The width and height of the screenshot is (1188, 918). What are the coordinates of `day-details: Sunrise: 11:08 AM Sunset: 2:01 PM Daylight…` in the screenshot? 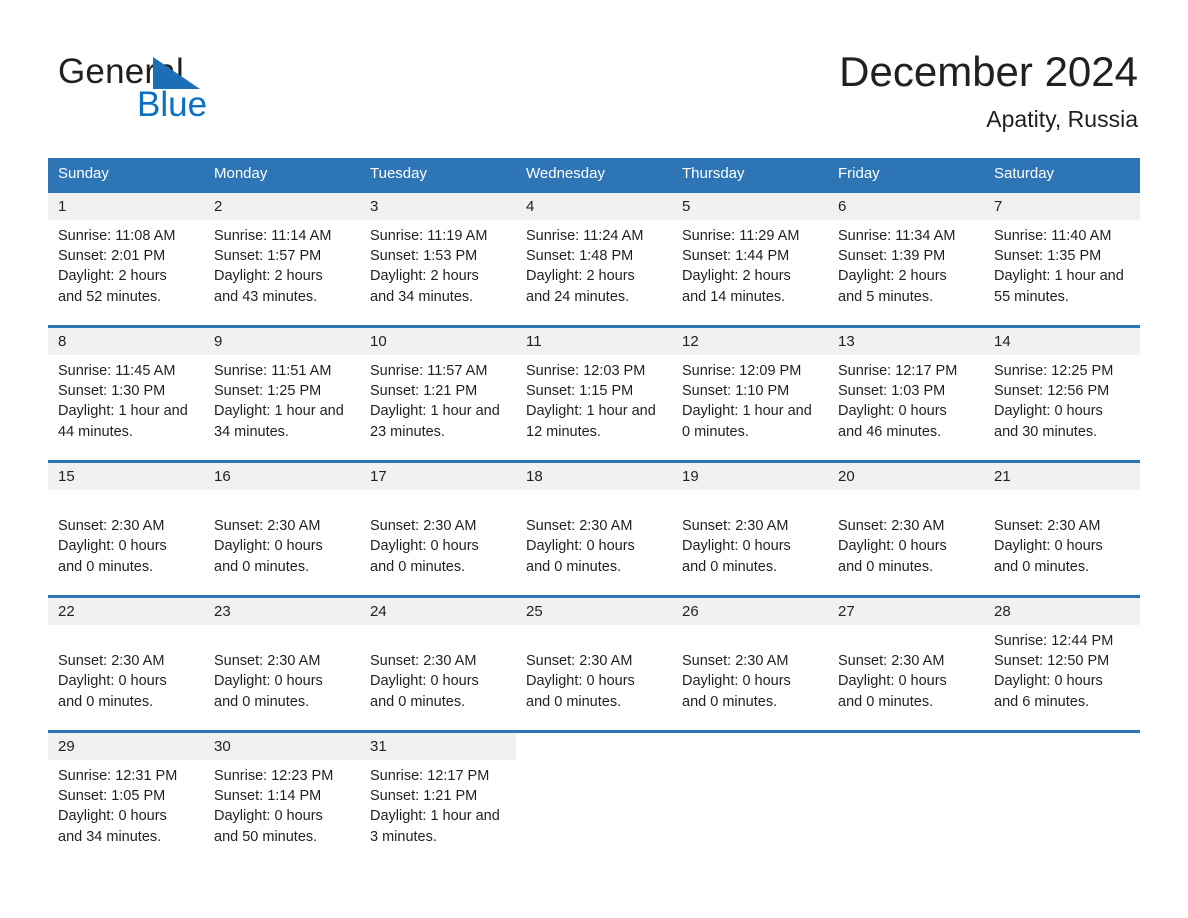 It's located at (126, 263).